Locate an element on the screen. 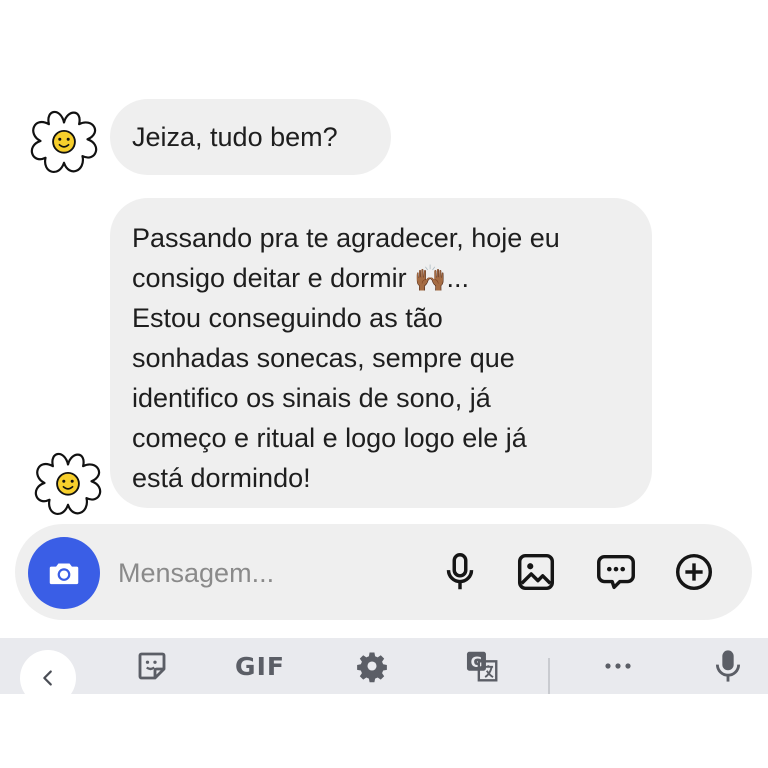 This screenshot has width=768, height=768. message-composer is located at coordinates (383, 572).